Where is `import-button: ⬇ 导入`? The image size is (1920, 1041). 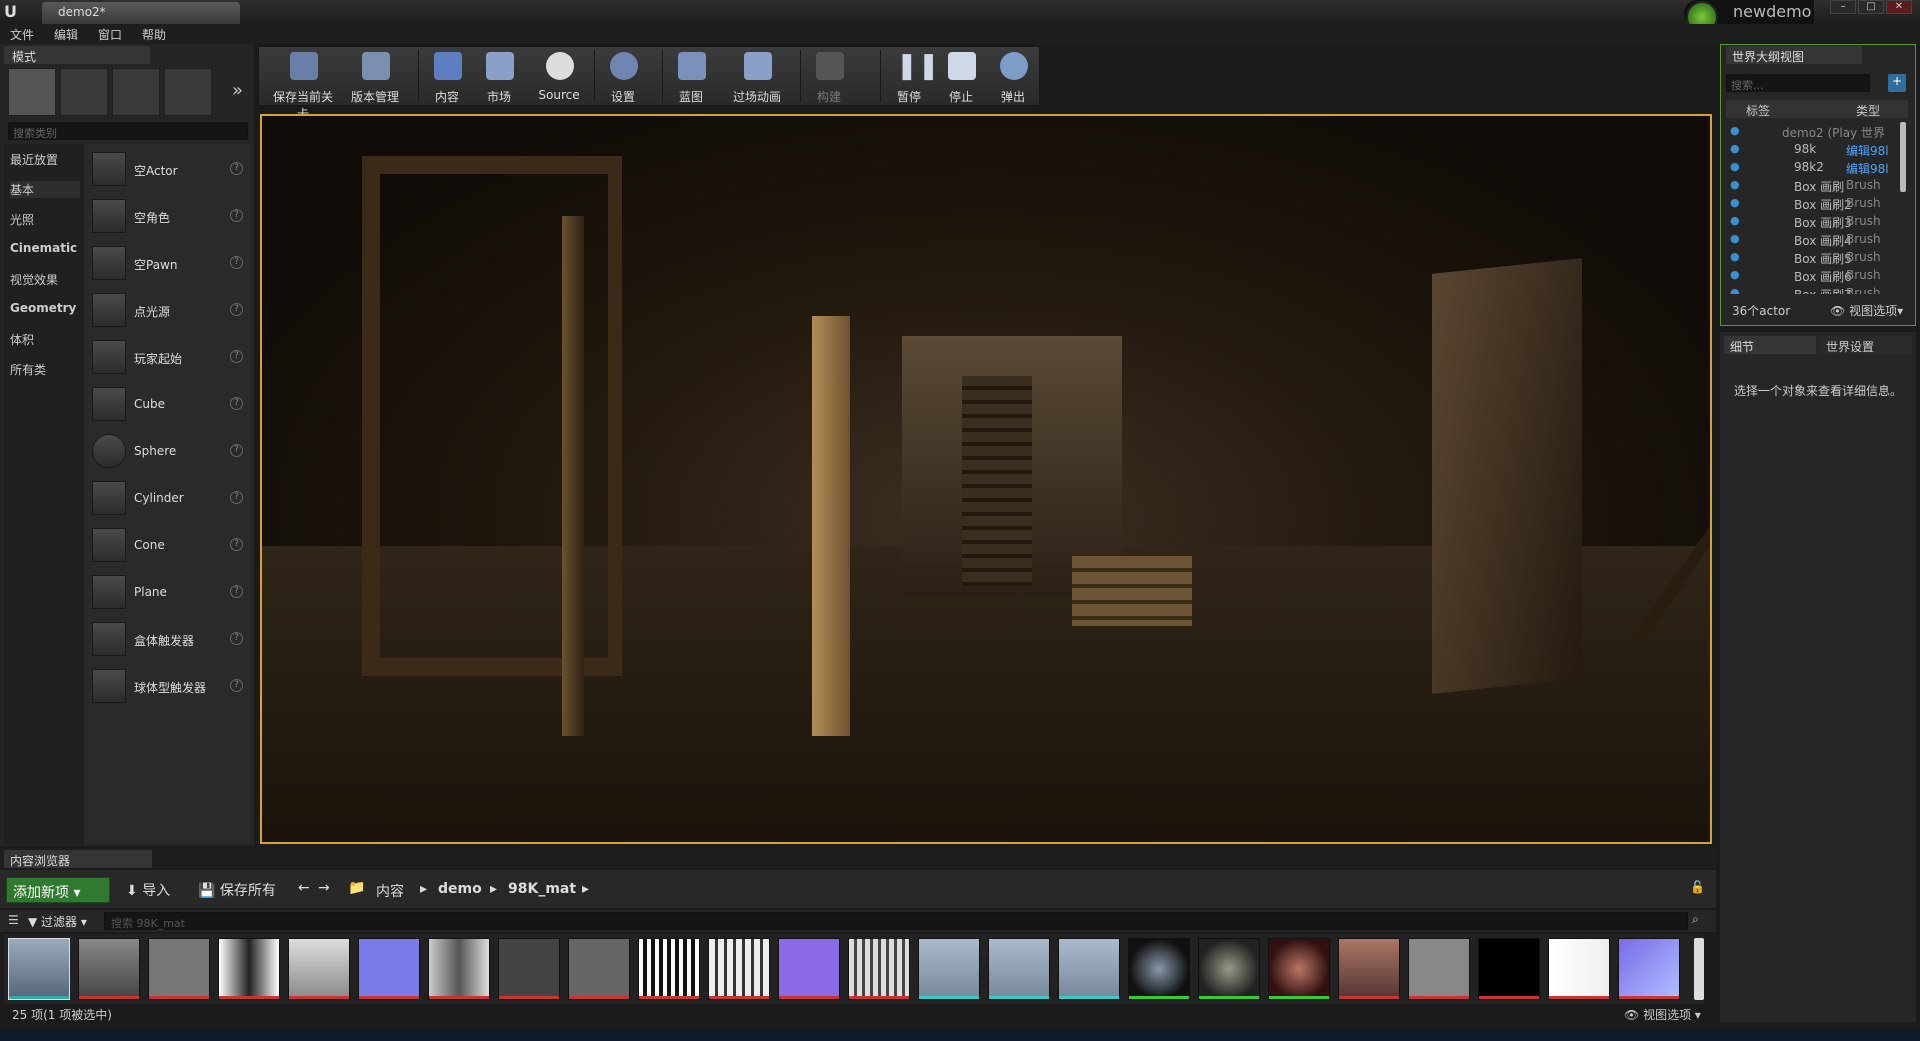 import-button: ⬇ 导入 is located at coordinates (148, 890).